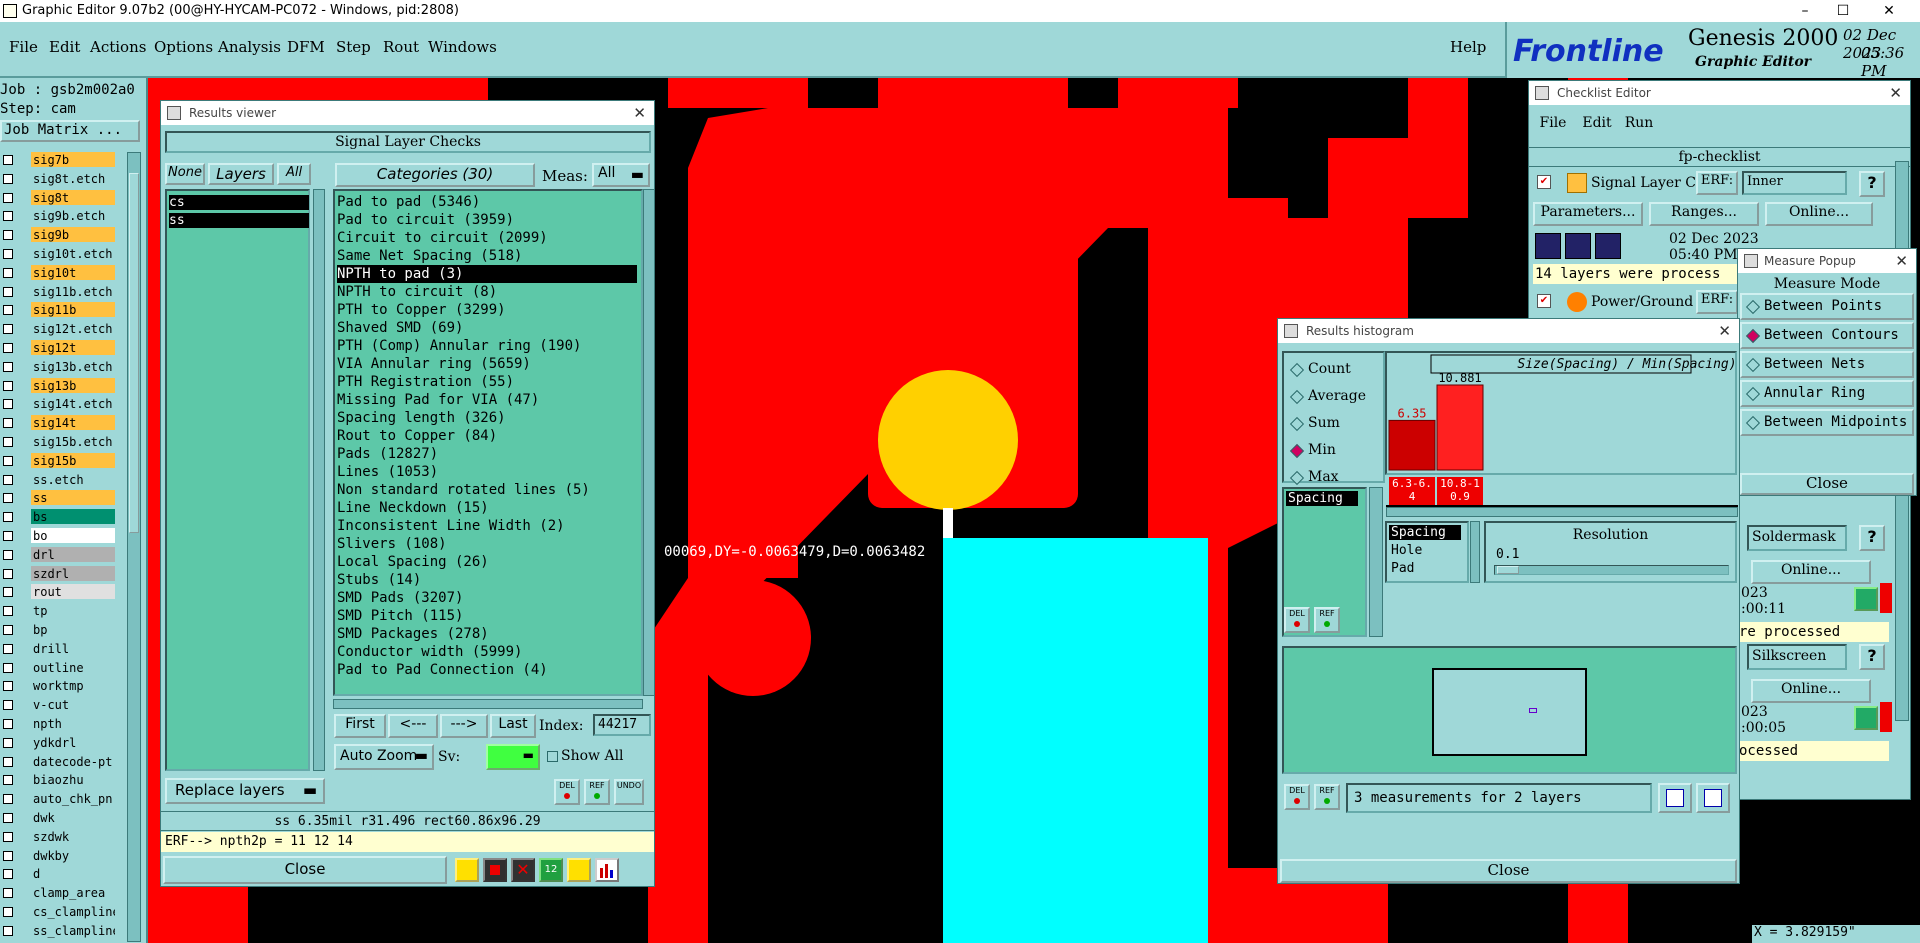 The image size is (1920, 943). What do you see at coordinates (629, 792) in the screenshot?
I see `undo-button: UNDO` at bounding box center [629, 792].